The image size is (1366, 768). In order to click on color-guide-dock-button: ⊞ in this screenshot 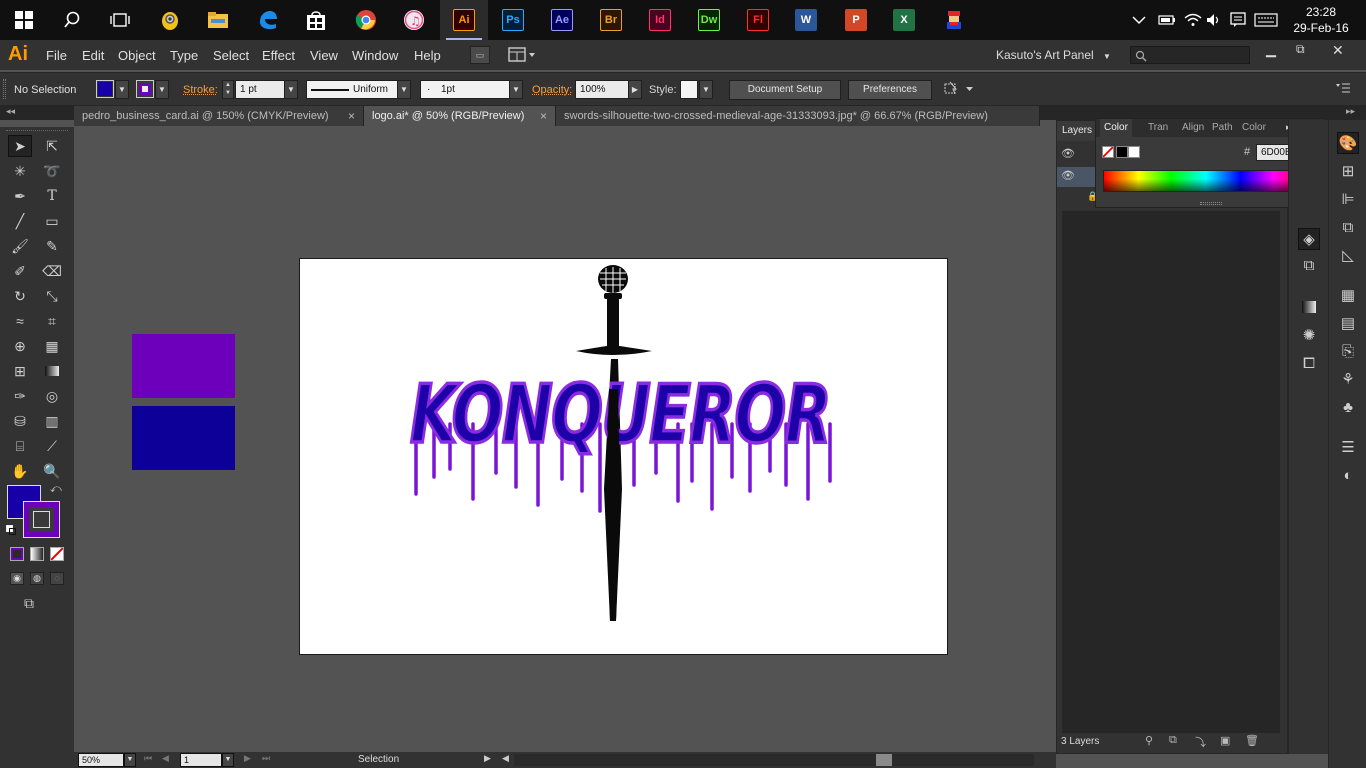, I will do `click(1348, 171)`.